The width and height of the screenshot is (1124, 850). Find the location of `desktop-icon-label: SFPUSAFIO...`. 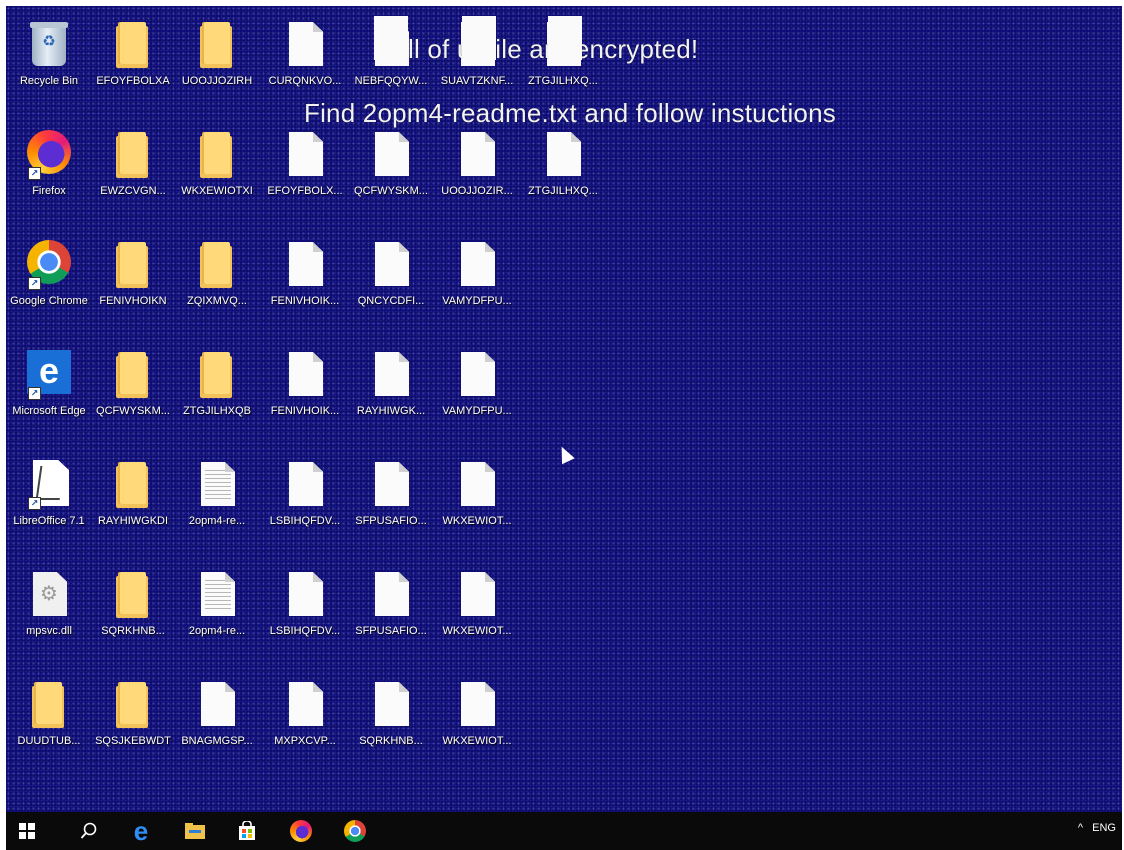

desktop-icon-label: SFPUSAFIO... is located at coordinates (391, 521).